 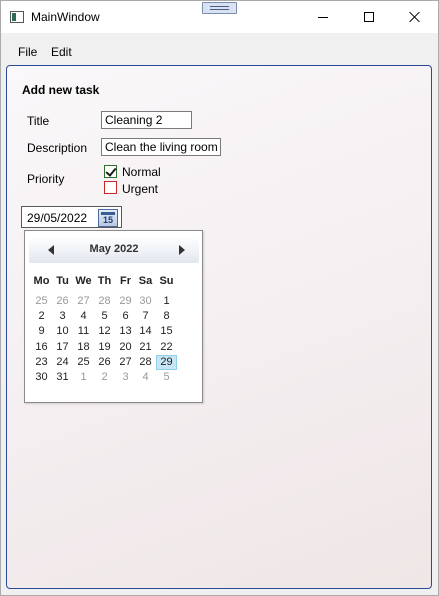 What do you see at coordinates (83, 281) in the screenshot?
I see `weekday-header: We` at bounding box center [83, 281].